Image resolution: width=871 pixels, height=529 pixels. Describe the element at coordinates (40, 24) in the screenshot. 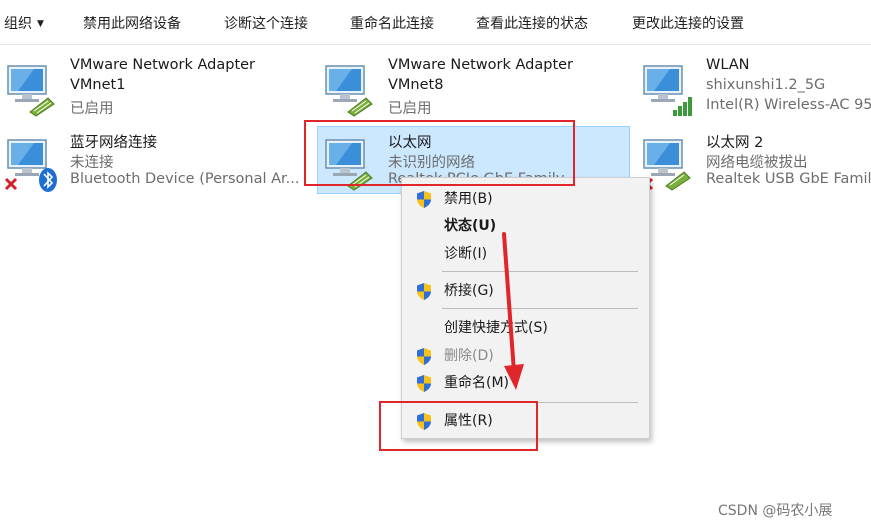

I see `chevron-down-icon: ▼` at that location.